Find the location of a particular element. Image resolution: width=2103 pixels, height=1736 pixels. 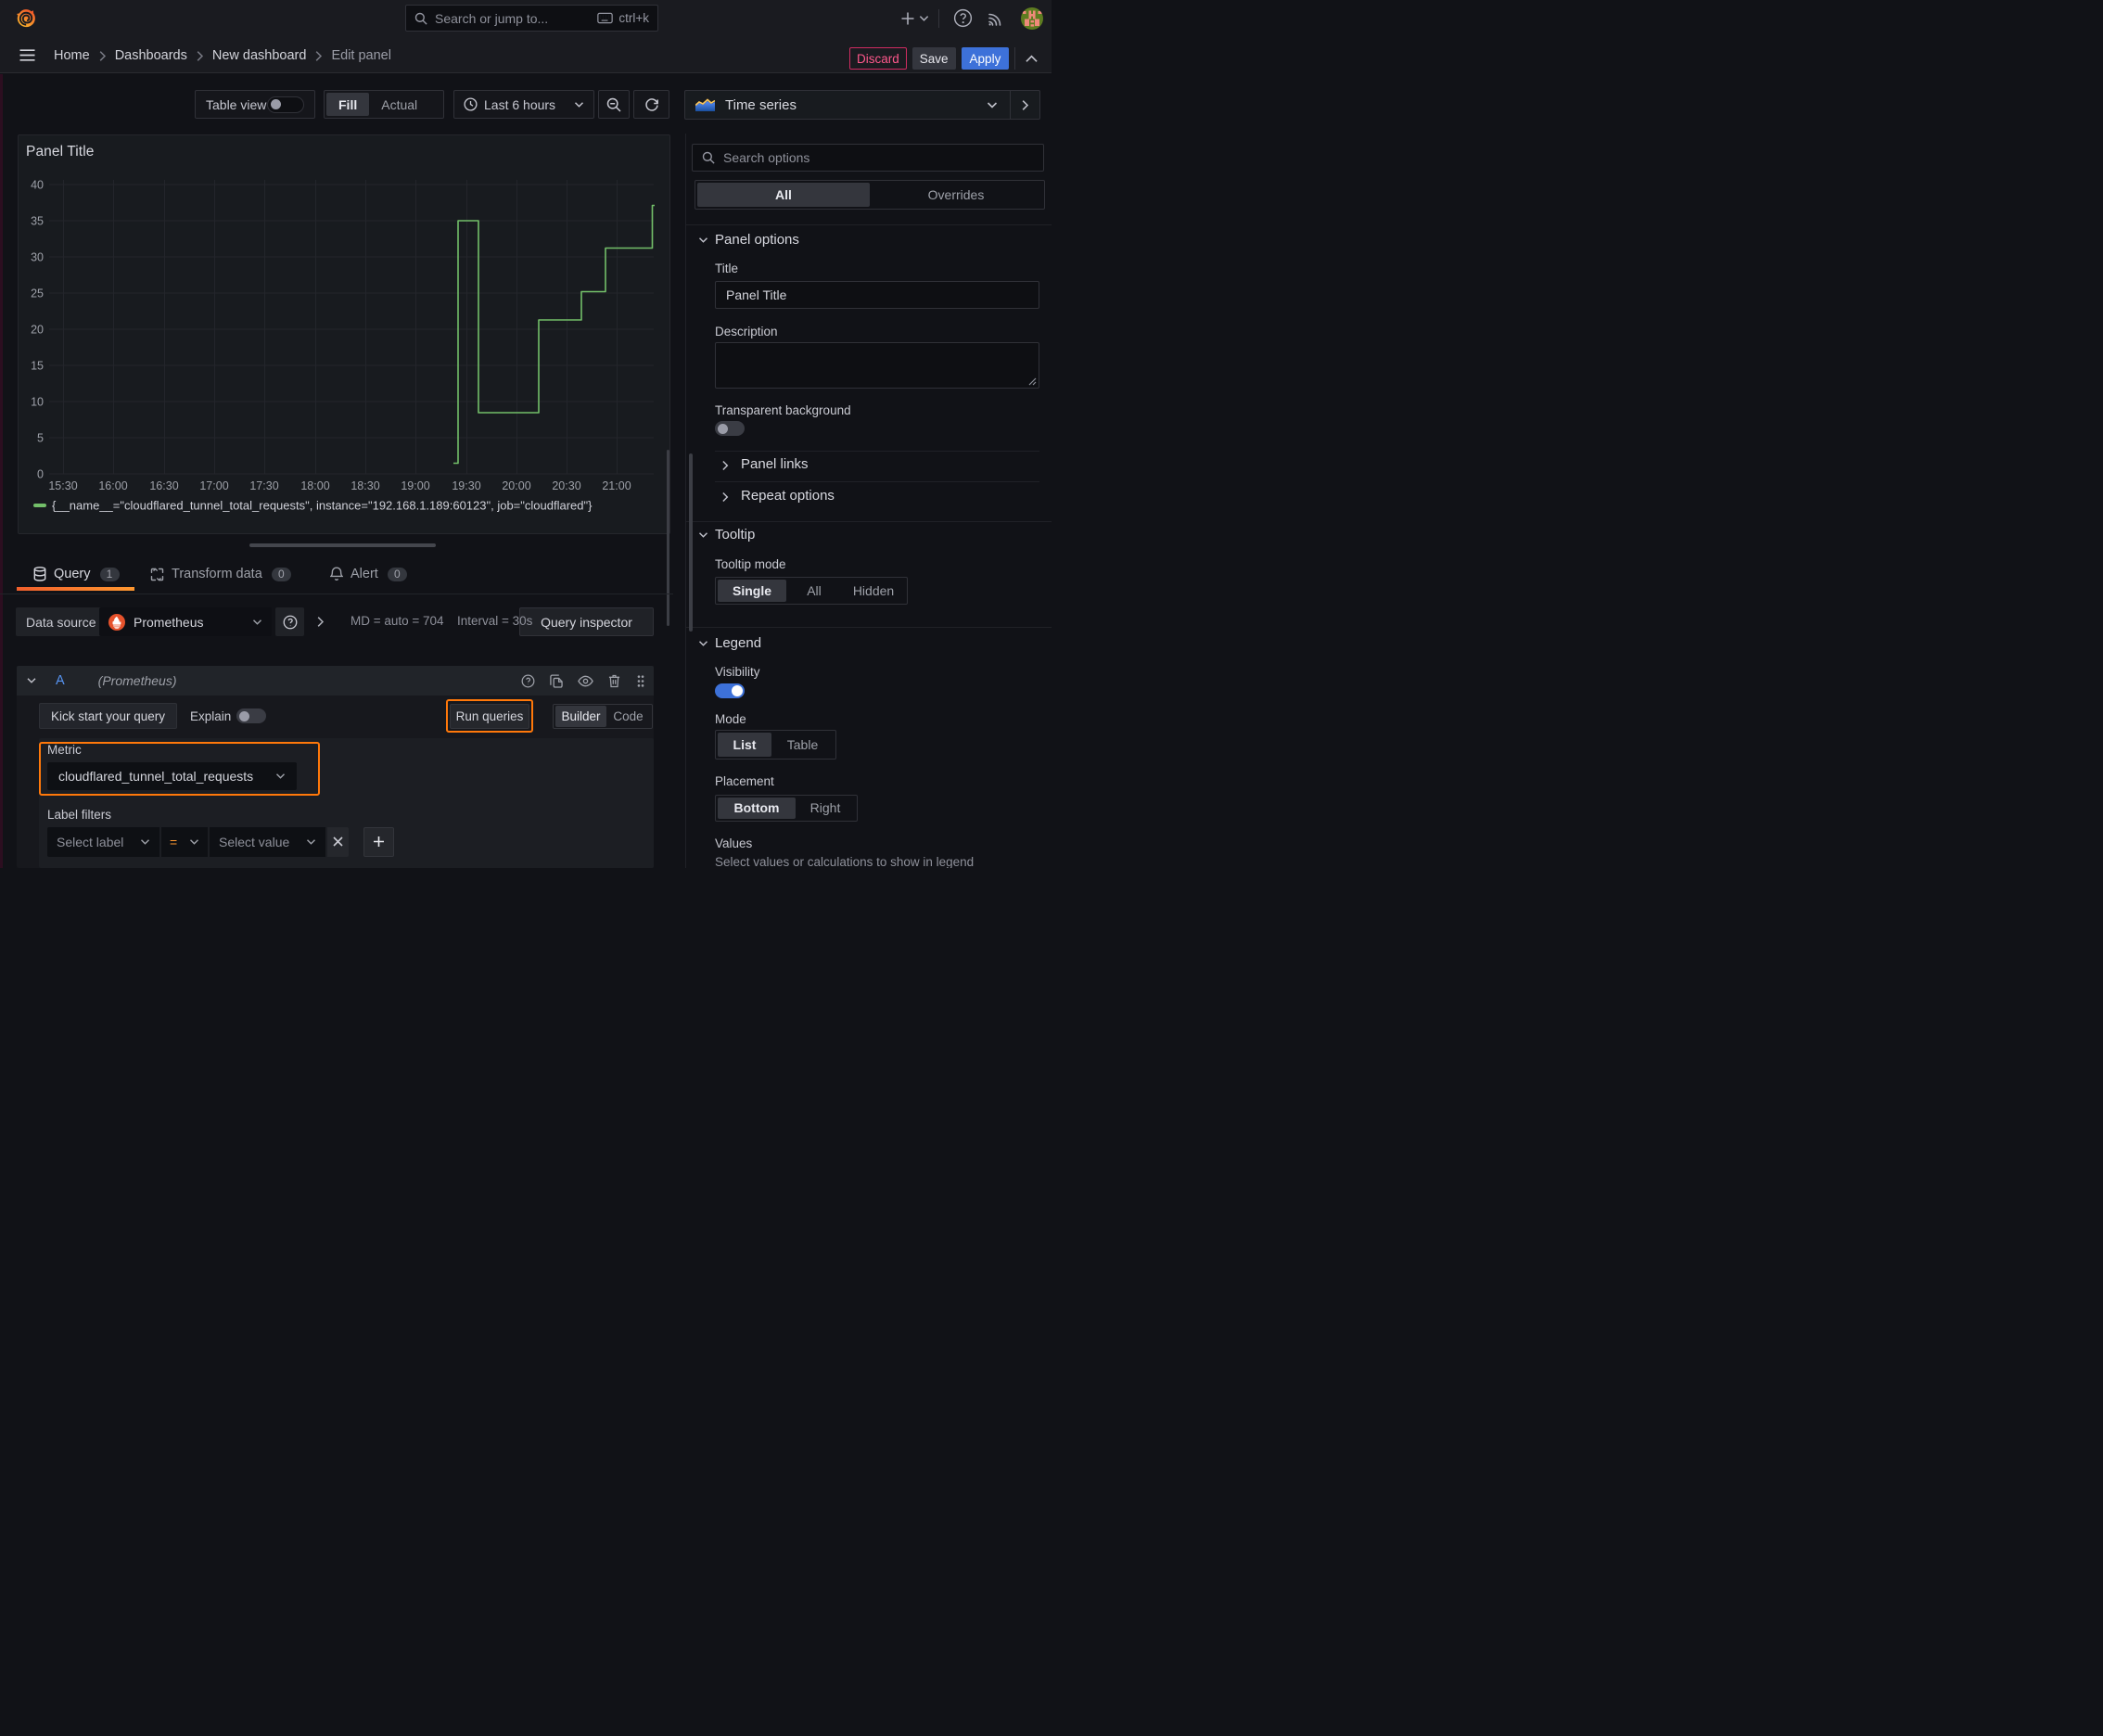

svg-text: 10 is located at coordinates (37, 402).